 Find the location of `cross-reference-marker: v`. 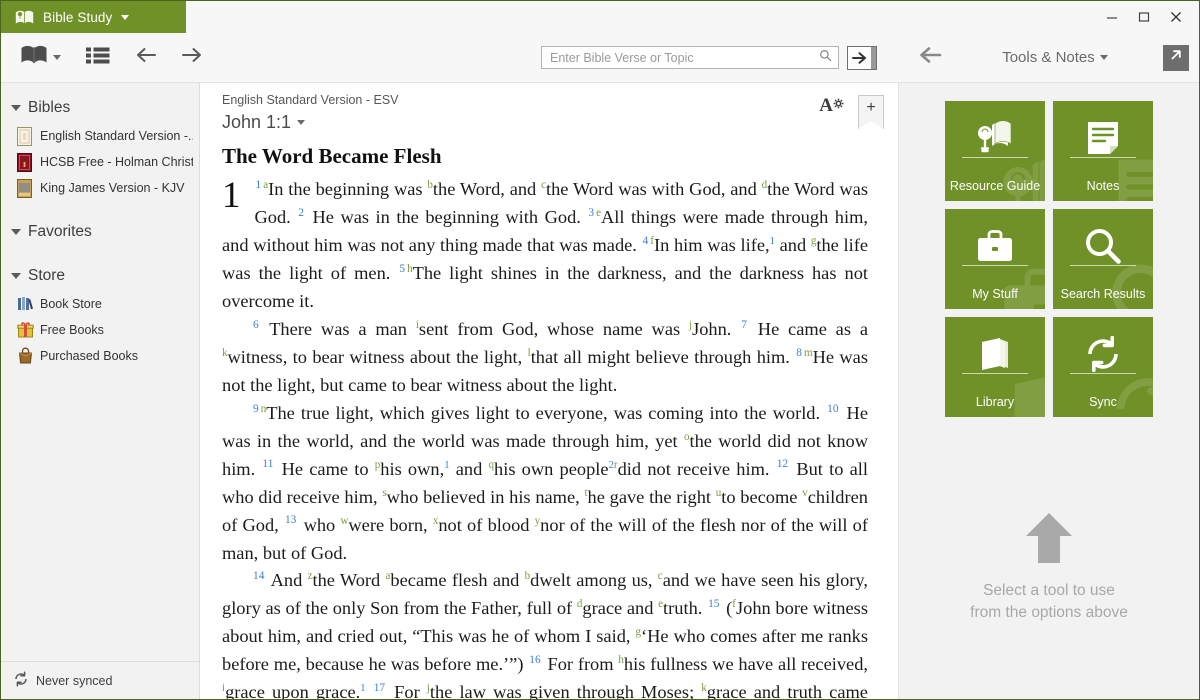

cross-reference-marker: v is located at coordinates (805, 492).